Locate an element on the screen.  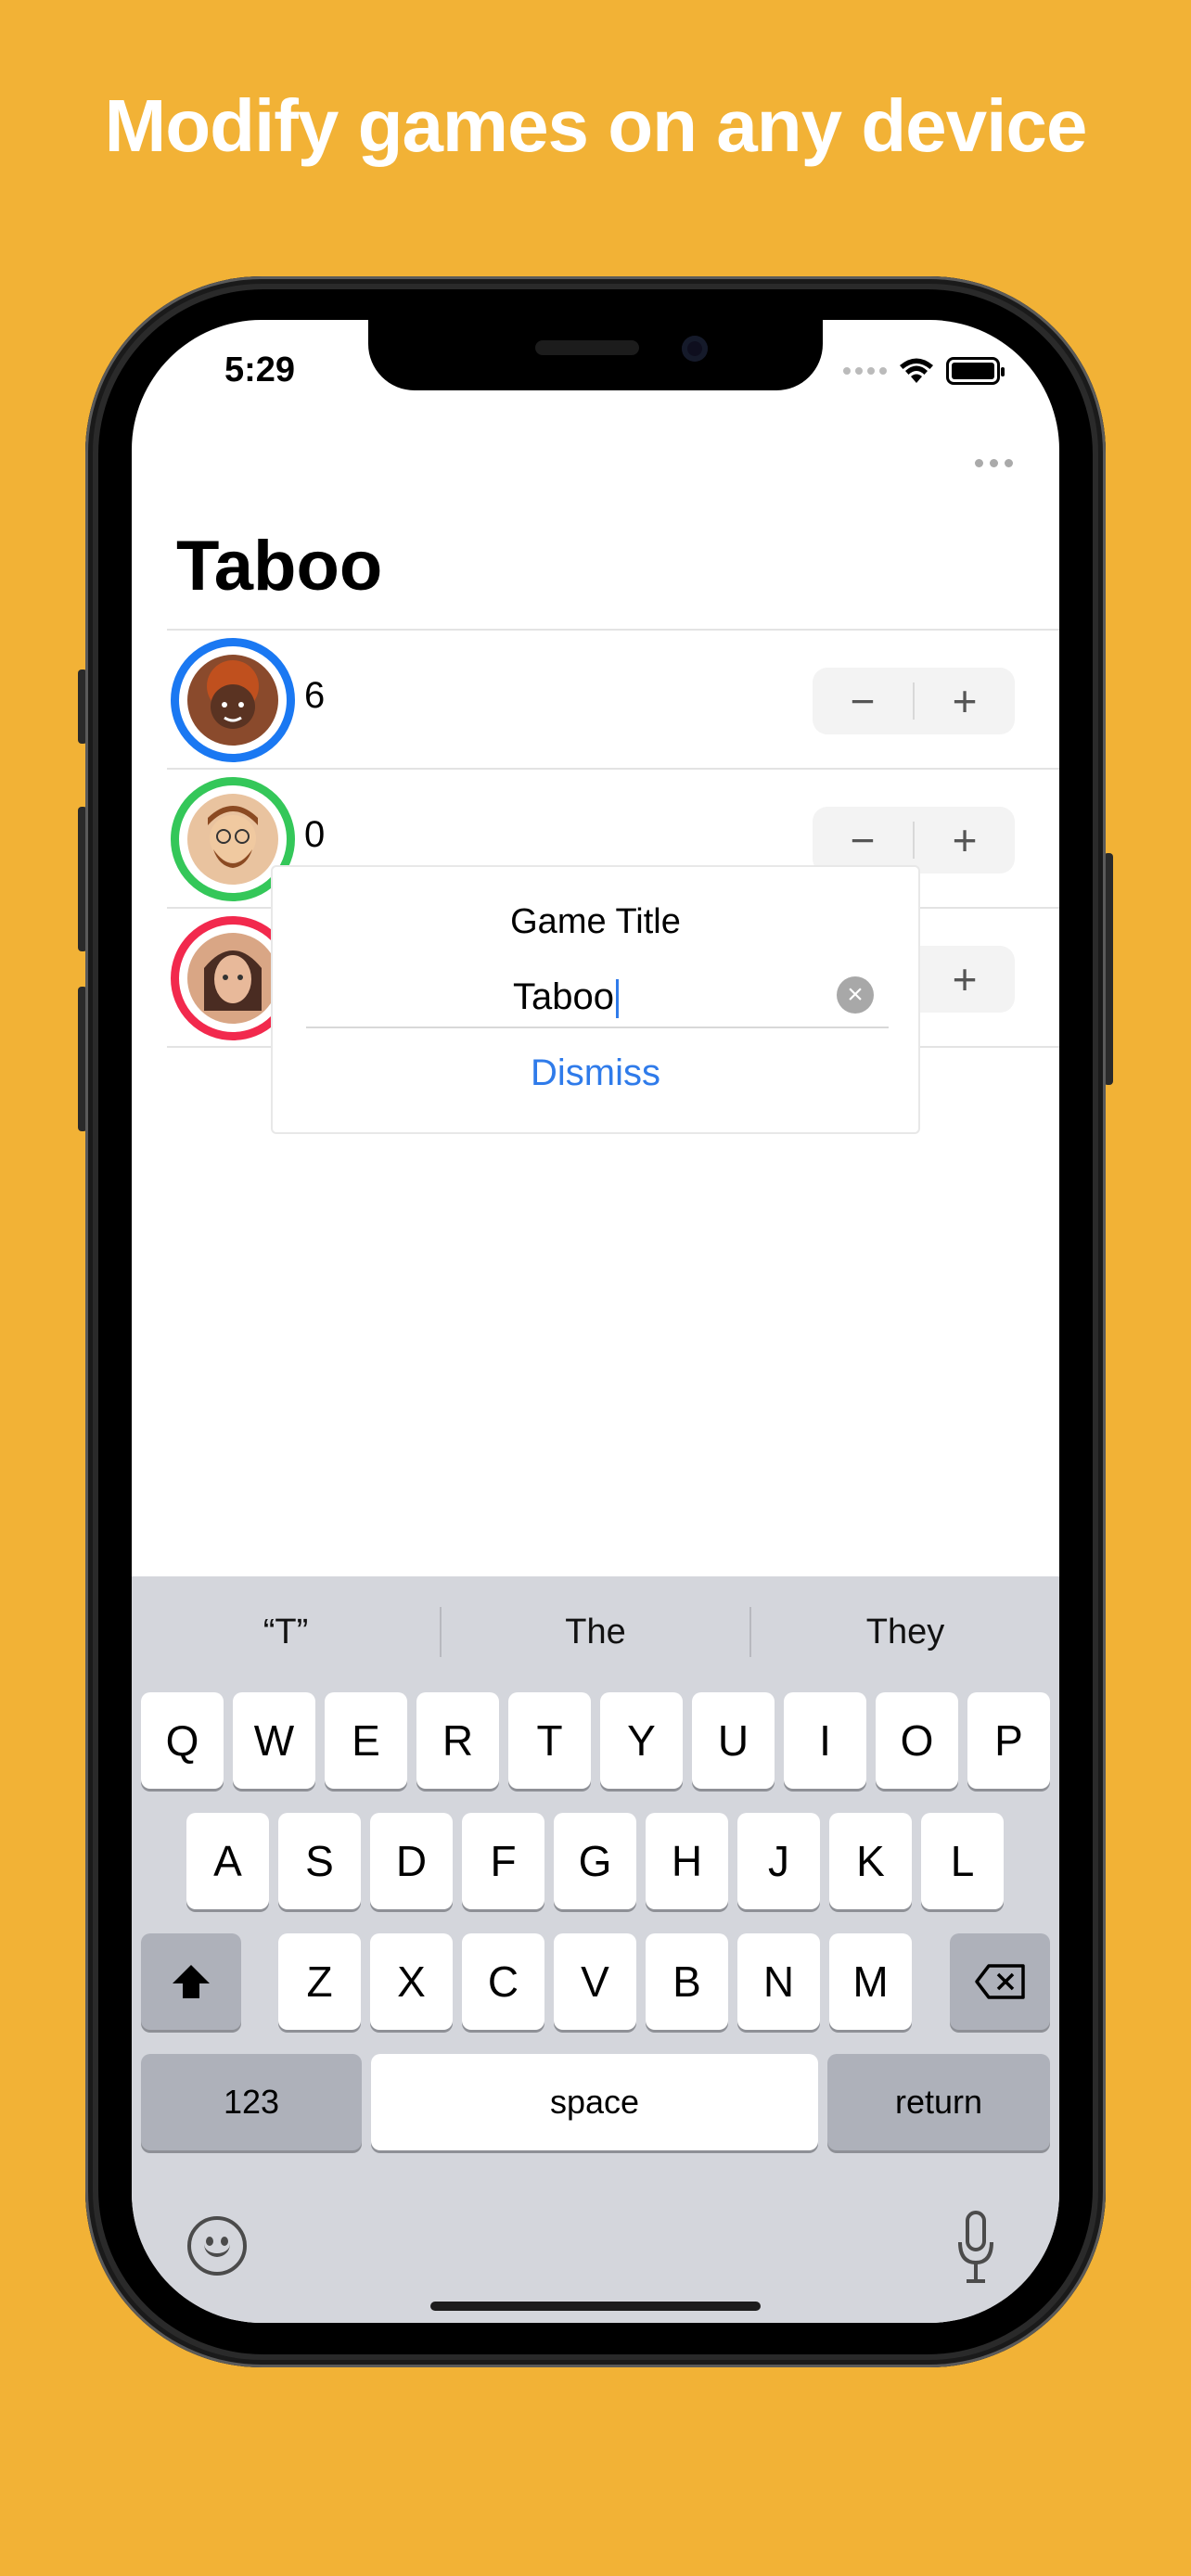
suggestion-item: They is located at coordinates (905, 1632).